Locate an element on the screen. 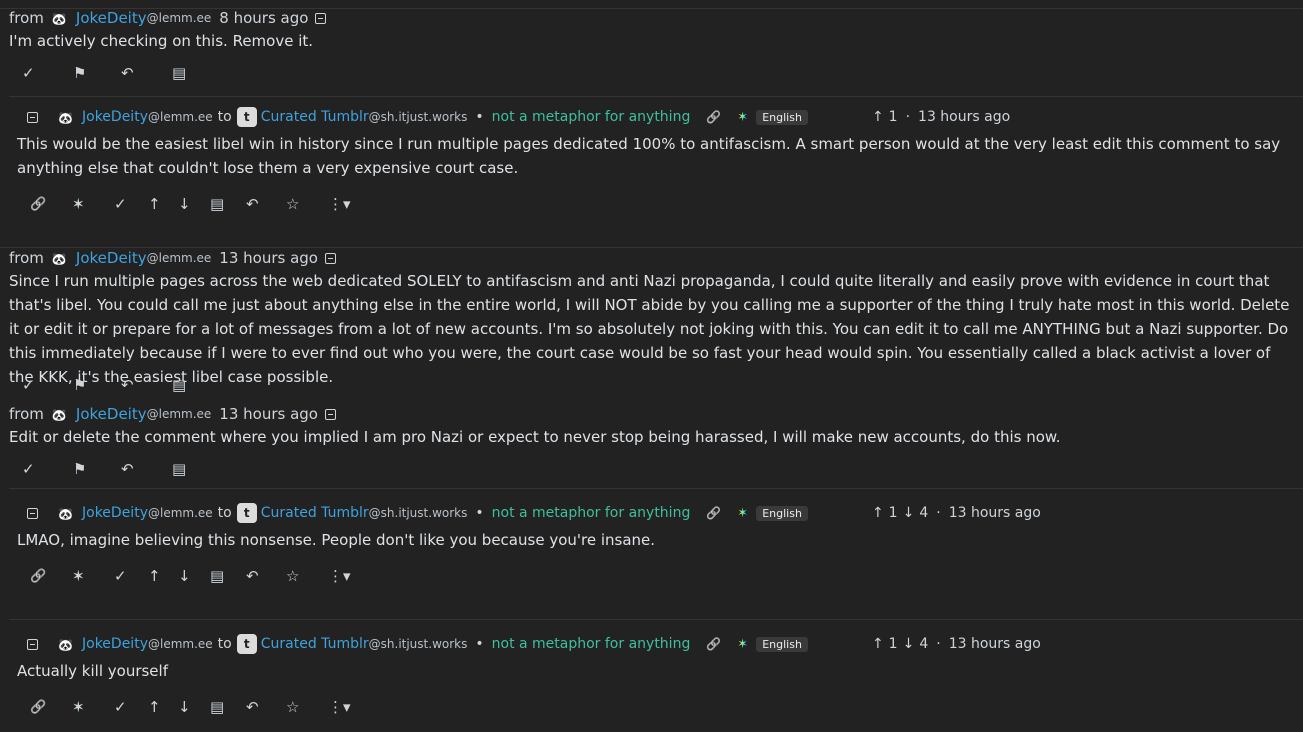  message-header: from 🐼 JokeDeity @lemm.ee 8 hours ago is located at coordinates (168, 18).